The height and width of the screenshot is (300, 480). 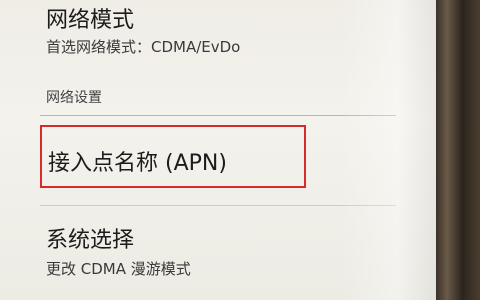 What do you see at coordinates (458, 150) in the screenshot?
I see `phone-bezel` at bounding box center [458, 150].